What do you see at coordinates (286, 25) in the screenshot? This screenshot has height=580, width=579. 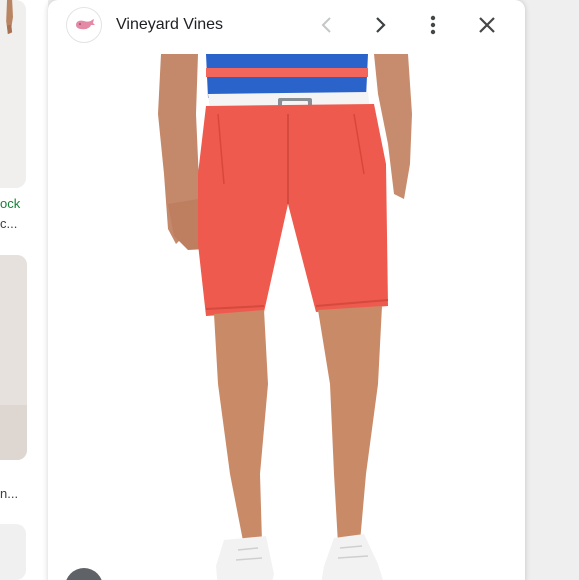 I see `preview-header: Vineyard Vines` at bounding box center [286, 25].